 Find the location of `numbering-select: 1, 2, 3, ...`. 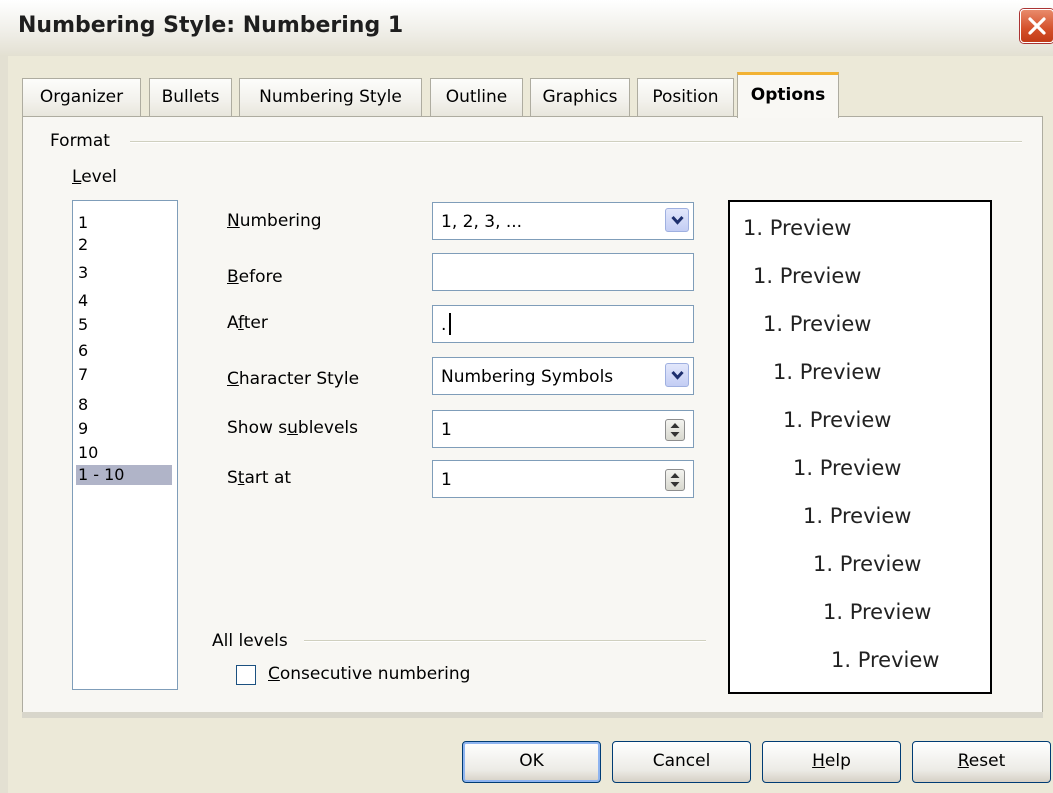

numbering-select: 1, 2, 3, ... is located at coordinates (563, 221).